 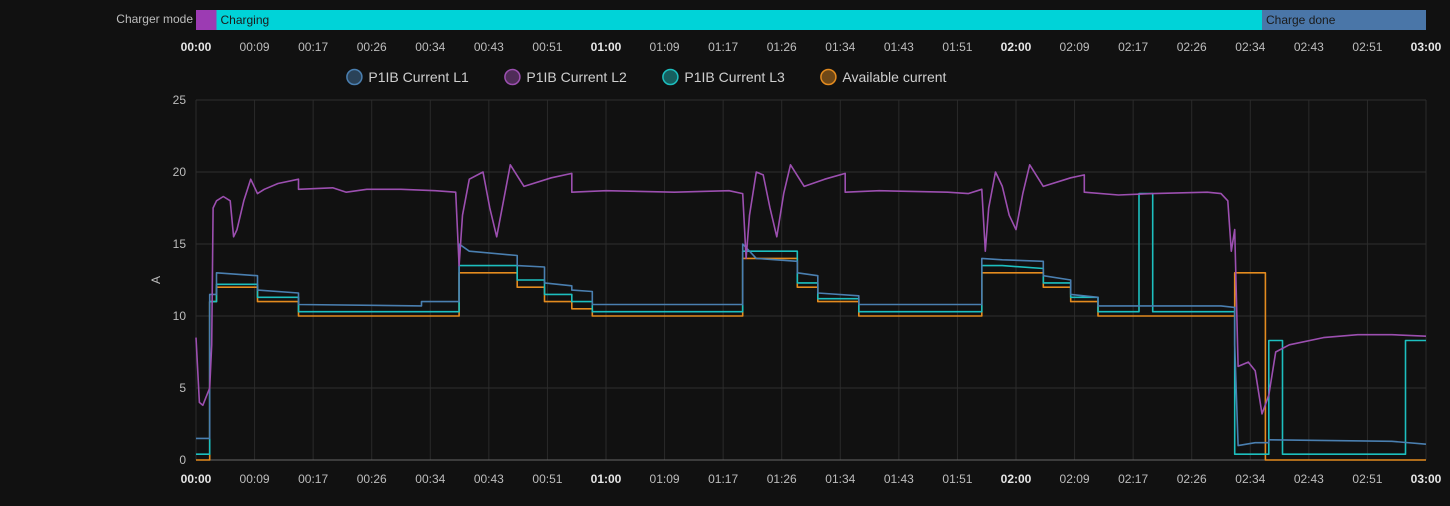 What do you see at coordinates (1075, 47) in the screenshot?
I see `timeline-tick-label: 02:09` at bounding box center [1075, 47].